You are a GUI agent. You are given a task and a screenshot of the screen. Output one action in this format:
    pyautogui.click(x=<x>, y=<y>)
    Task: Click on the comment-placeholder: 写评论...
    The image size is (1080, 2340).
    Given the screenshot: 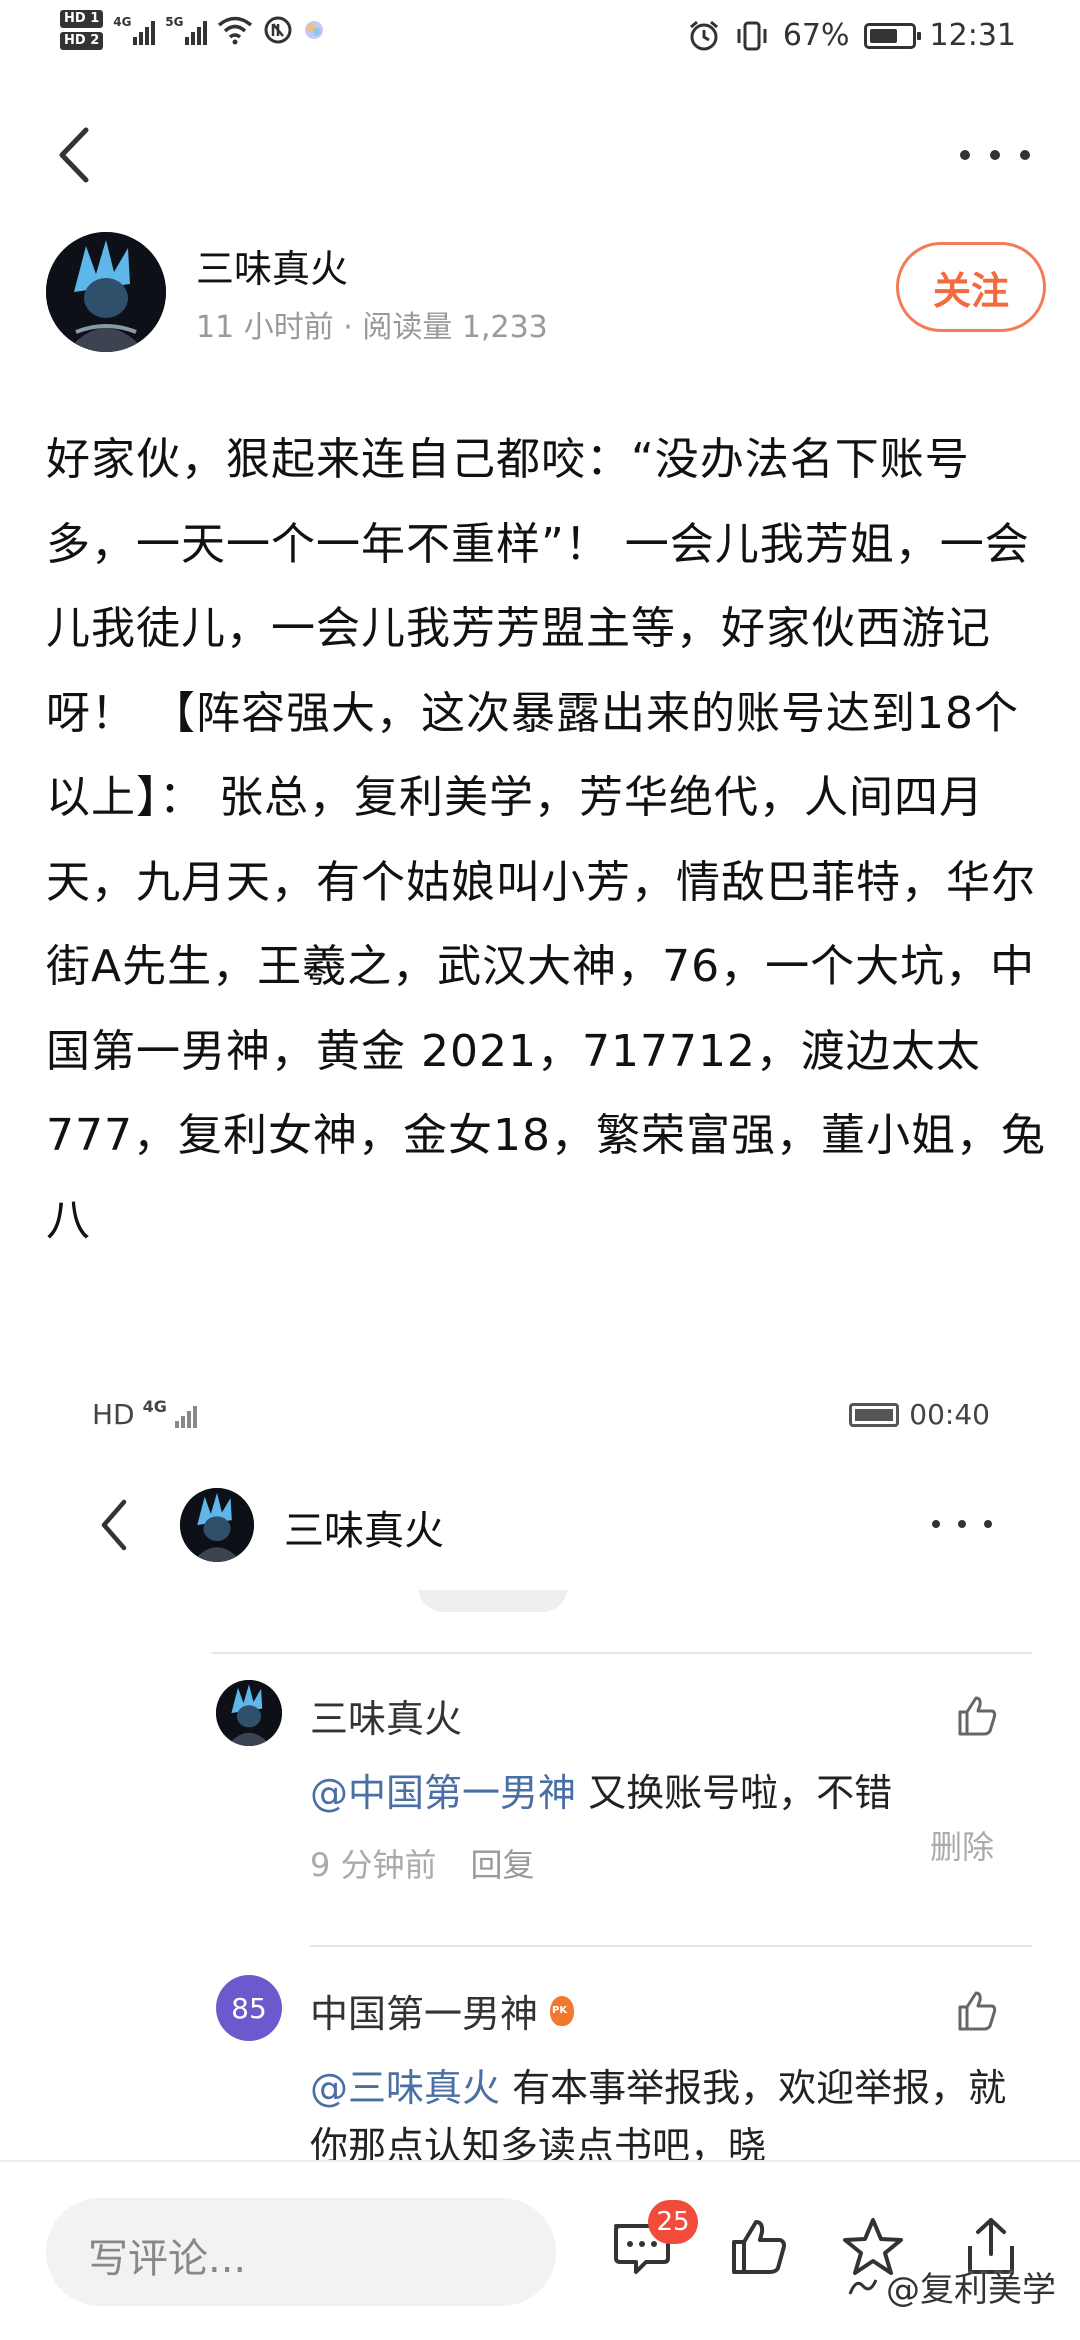 What is the action you would take?
    pyautogui.click(x=167, y=2259)
    